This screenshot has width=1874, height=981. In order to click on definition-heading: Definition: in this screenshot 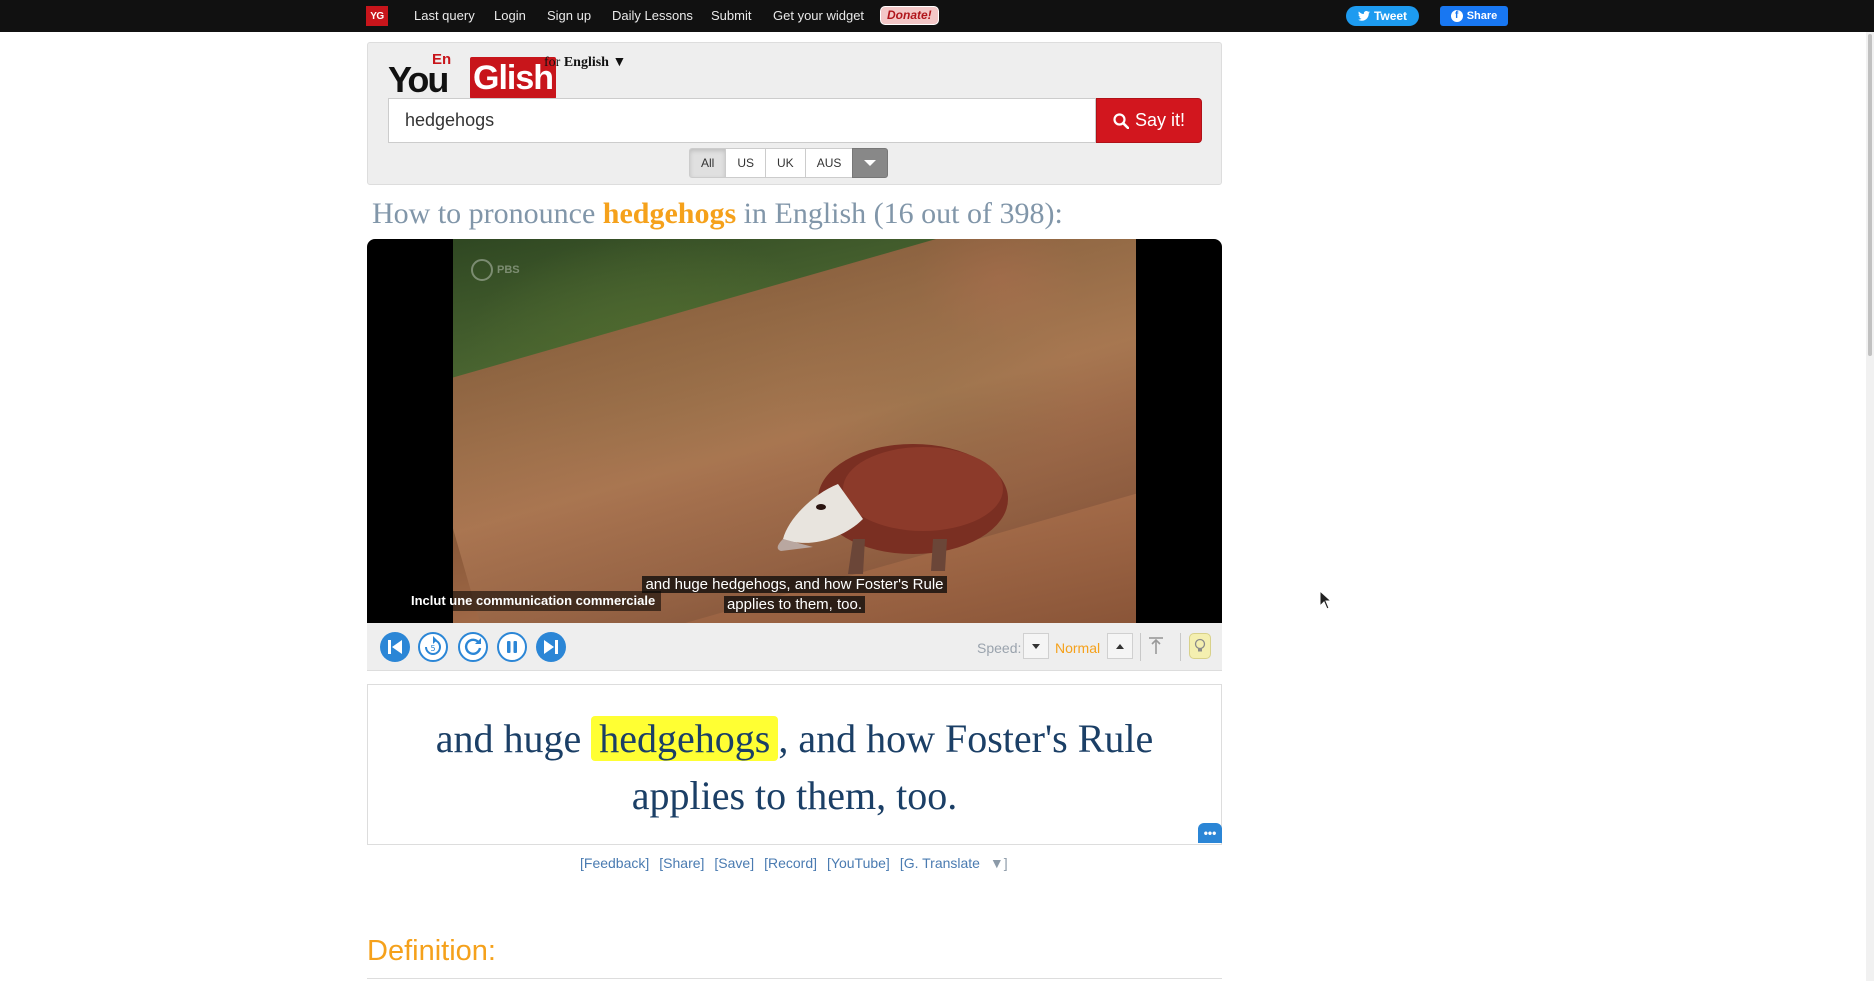, I will do `click(431, 951)`.